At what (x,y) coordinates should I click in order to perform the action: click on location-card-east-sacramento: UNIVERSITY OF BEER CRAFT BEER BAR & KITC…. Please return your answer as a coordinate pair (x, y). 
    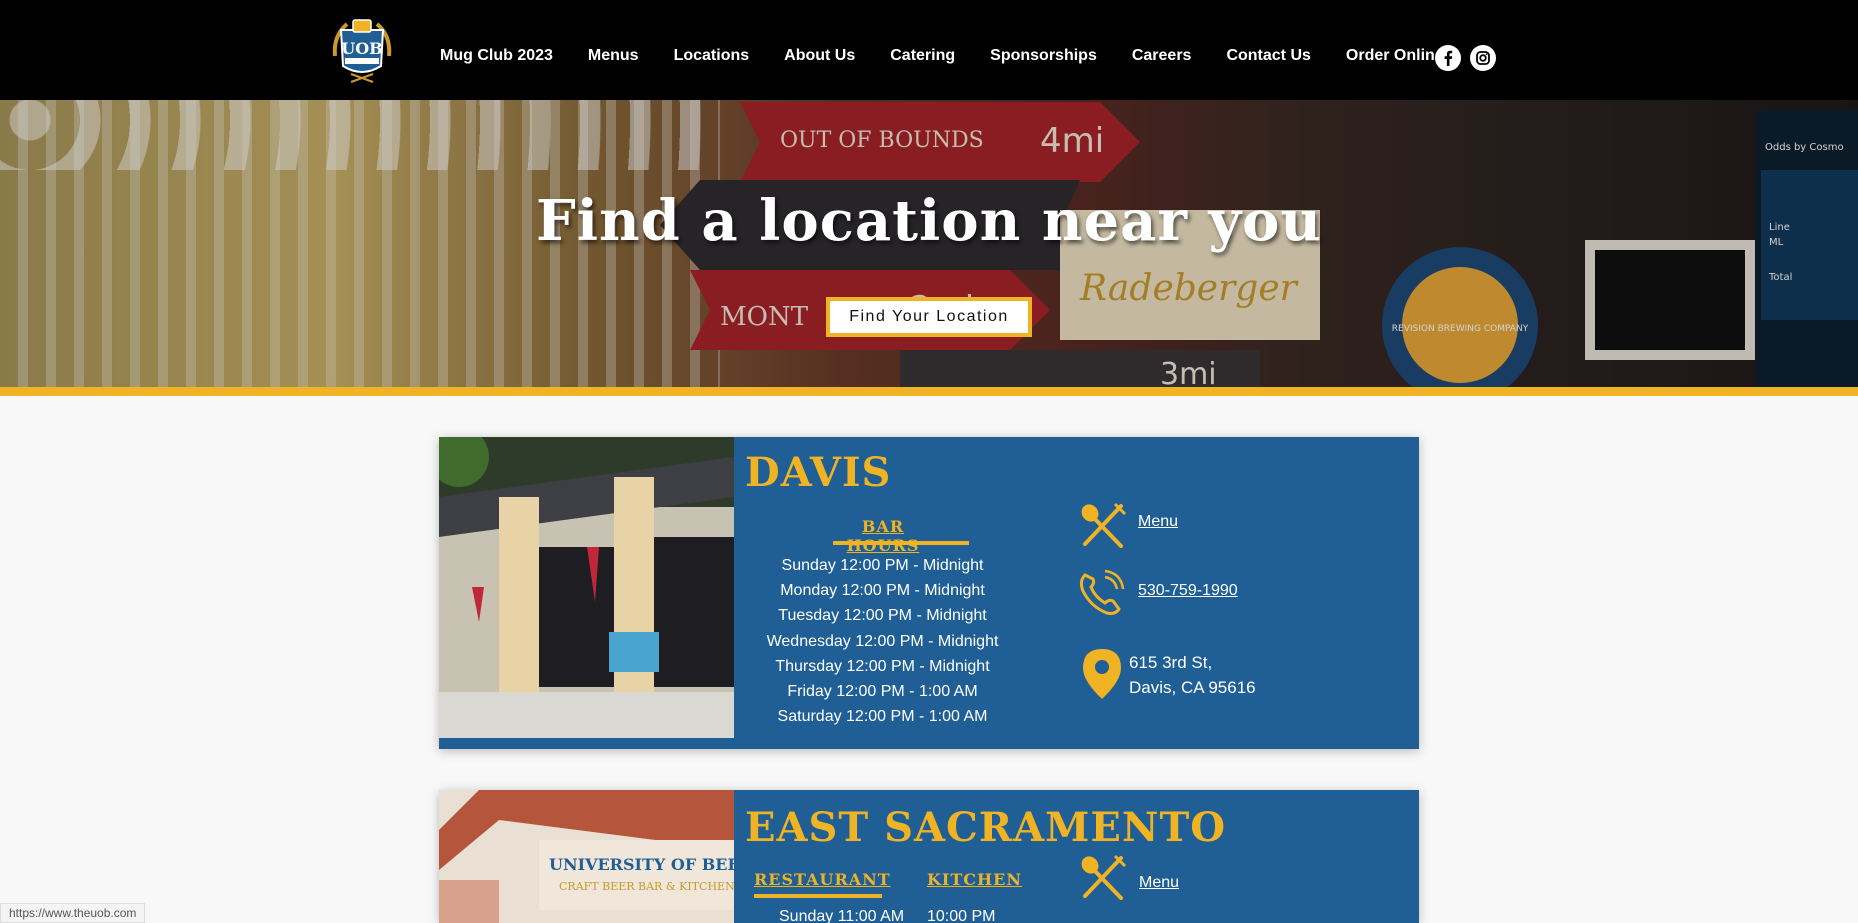
    Looking at the image, I should click on (929, 856).